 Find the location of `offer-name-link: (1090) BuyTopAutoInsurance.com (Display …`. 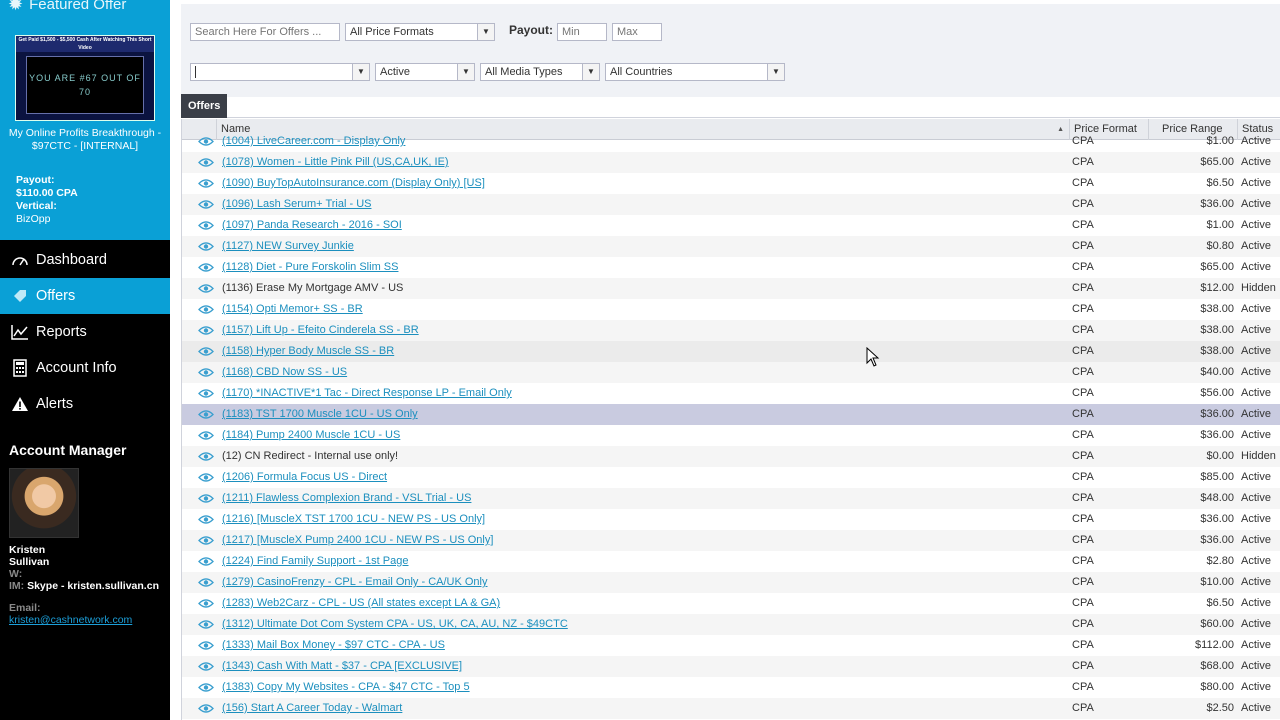

offer-name-link: (1090) BuyTopAutoInsurance.com (Display … is located at coordinates (353, 183).